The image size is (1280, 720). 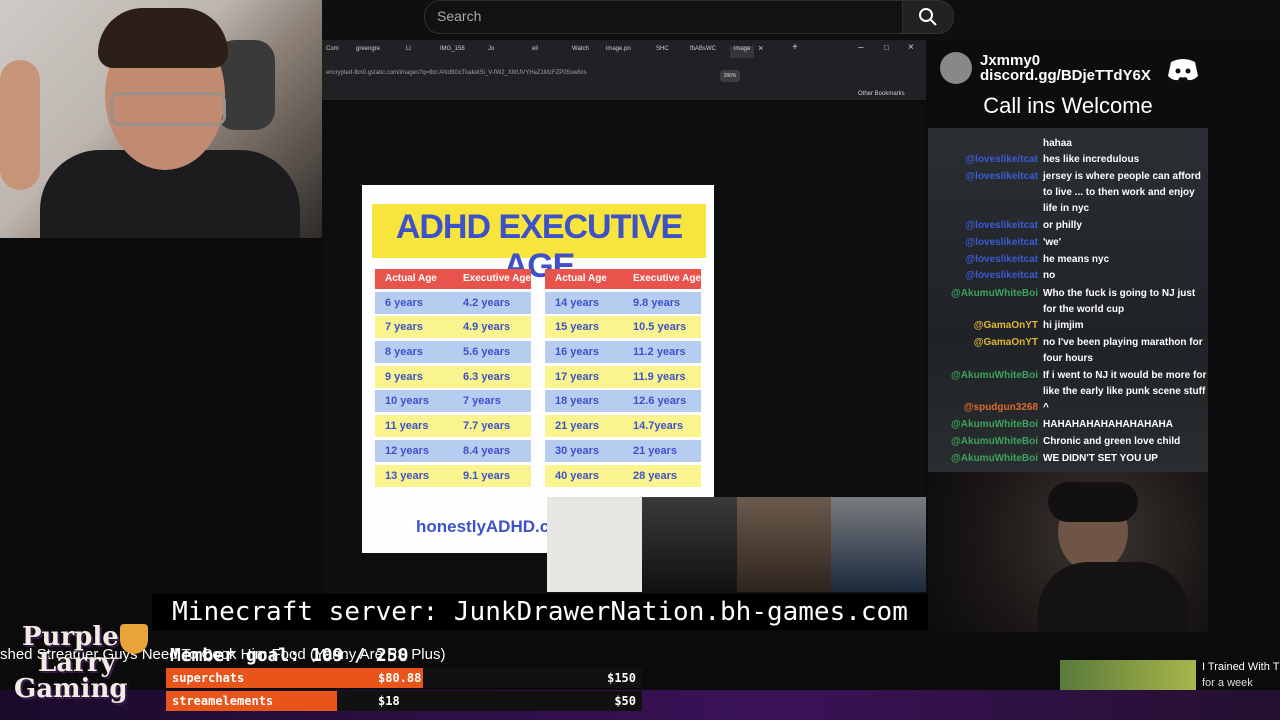 What do you see at coordinates (667, 278) in the screenshot?
I see `header-executive-age: Executive Age` at bounding box center [667, 278].